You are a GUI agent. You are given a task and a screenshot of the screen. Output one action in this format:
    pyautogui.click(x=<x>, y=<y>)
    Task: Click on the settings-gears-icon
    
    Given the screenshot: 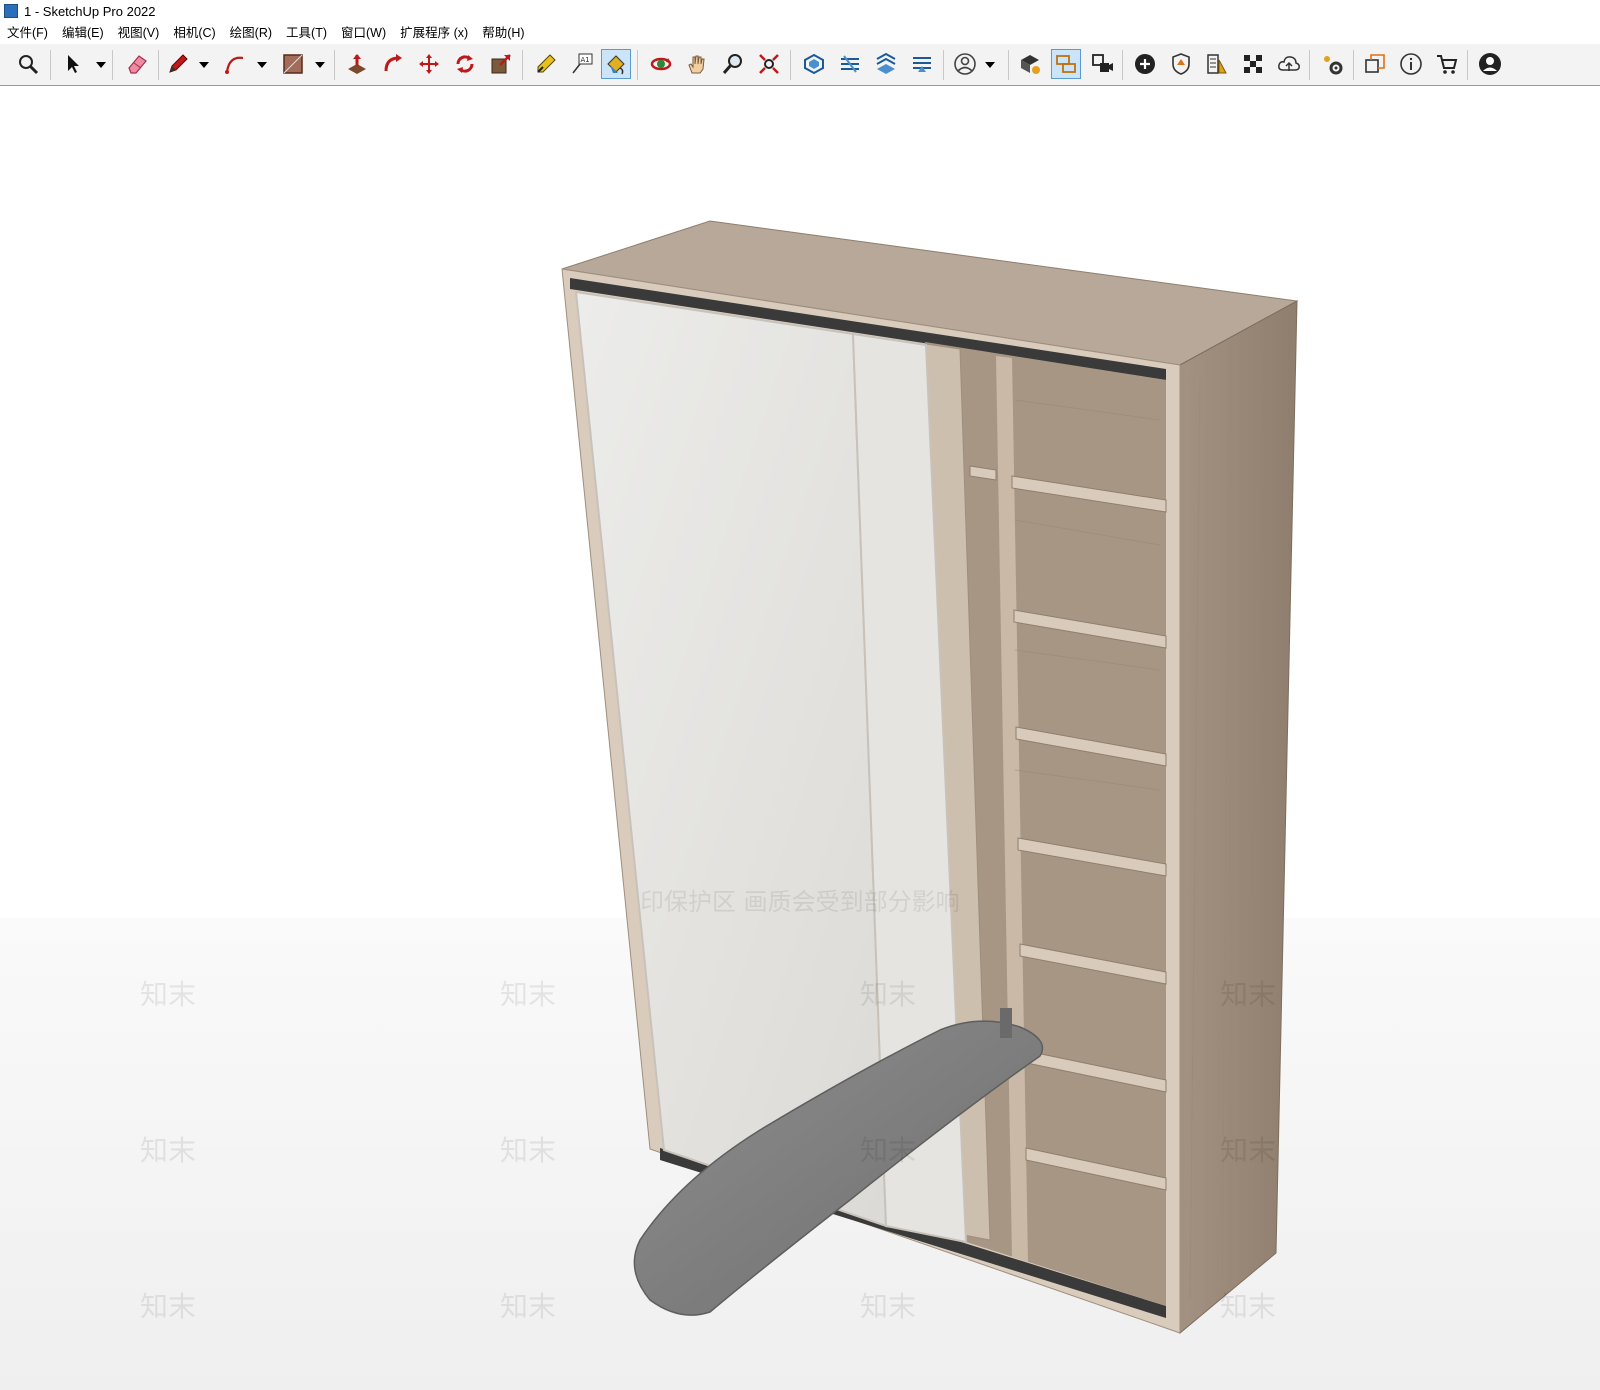 What is the action you would take?
    pyautogui.click(x=1332, y=64)
    